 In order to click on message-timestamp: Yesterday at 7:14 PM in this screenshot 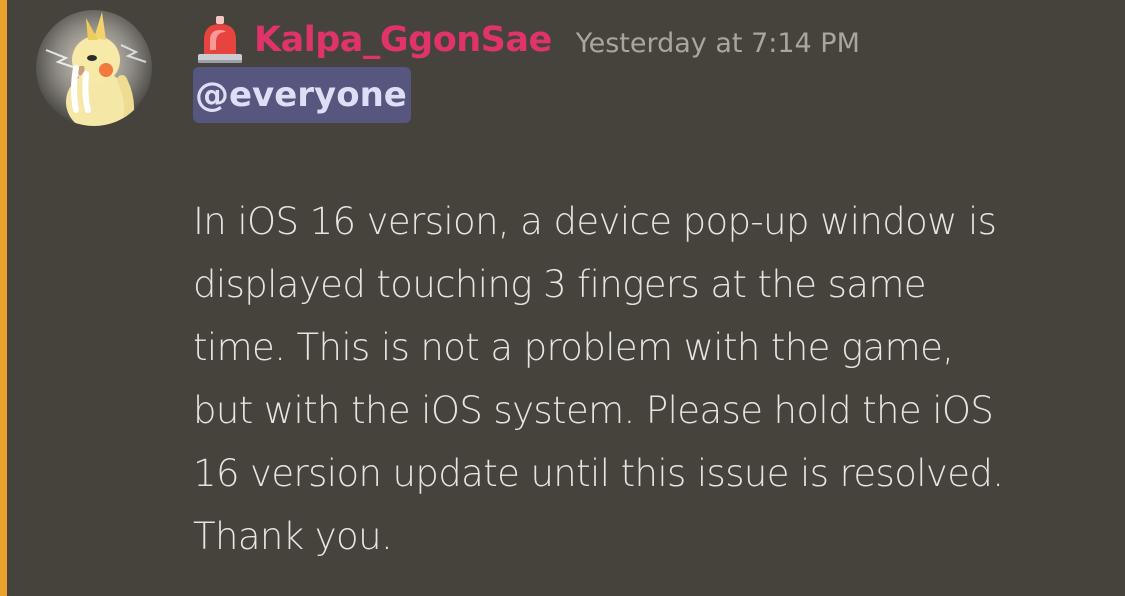, I will do `click(718, 43)`.